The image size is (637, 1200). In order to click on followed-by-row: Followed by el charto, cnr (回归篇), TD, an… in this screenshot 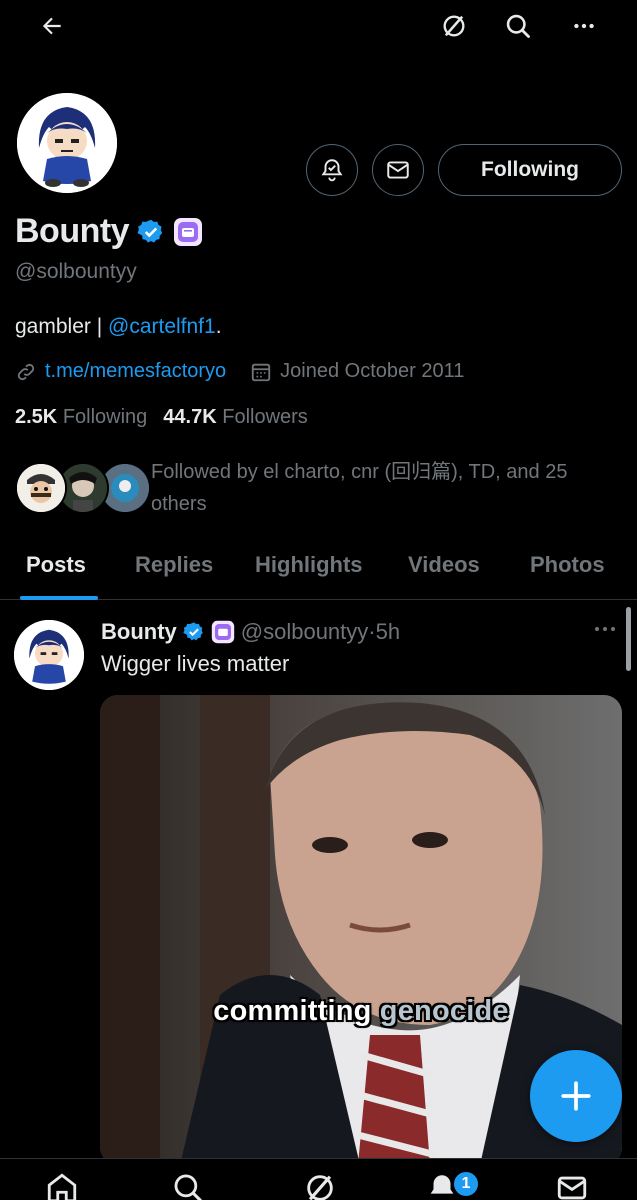, I will do `click(320, 489)`.